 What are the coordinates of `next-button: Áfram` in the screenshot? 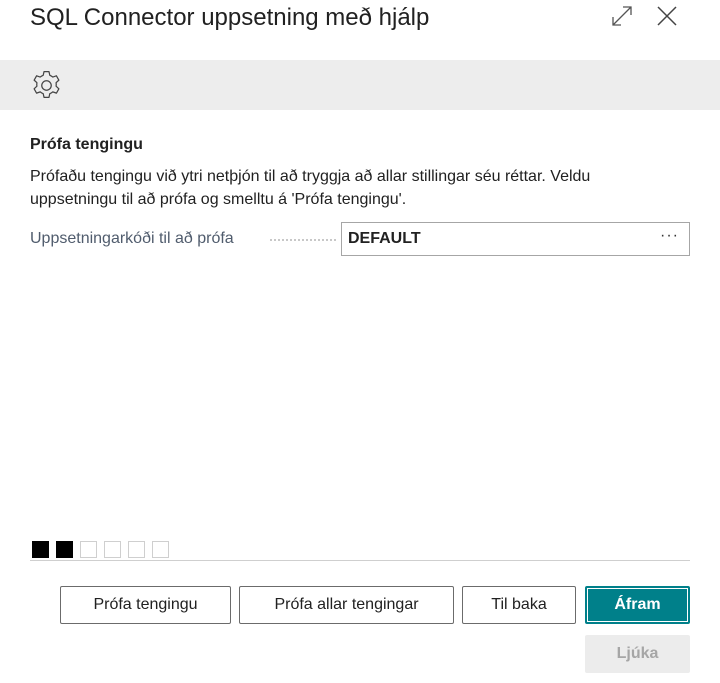 It's located at (637, 605).